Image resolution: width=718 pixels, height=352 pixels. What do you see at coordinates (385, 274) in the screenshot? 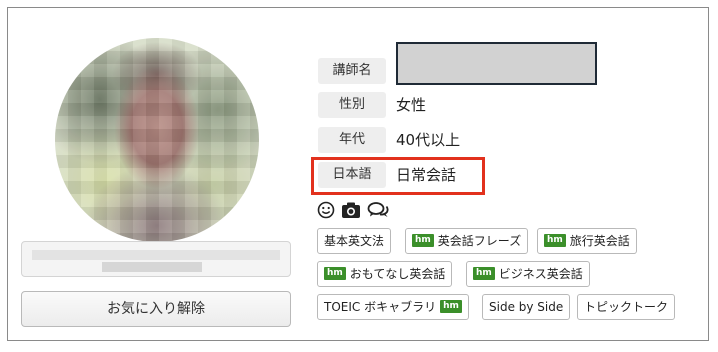
I see `tag-hospitality-english: hm おもてなし英会話` at bounding box center [385, 274].